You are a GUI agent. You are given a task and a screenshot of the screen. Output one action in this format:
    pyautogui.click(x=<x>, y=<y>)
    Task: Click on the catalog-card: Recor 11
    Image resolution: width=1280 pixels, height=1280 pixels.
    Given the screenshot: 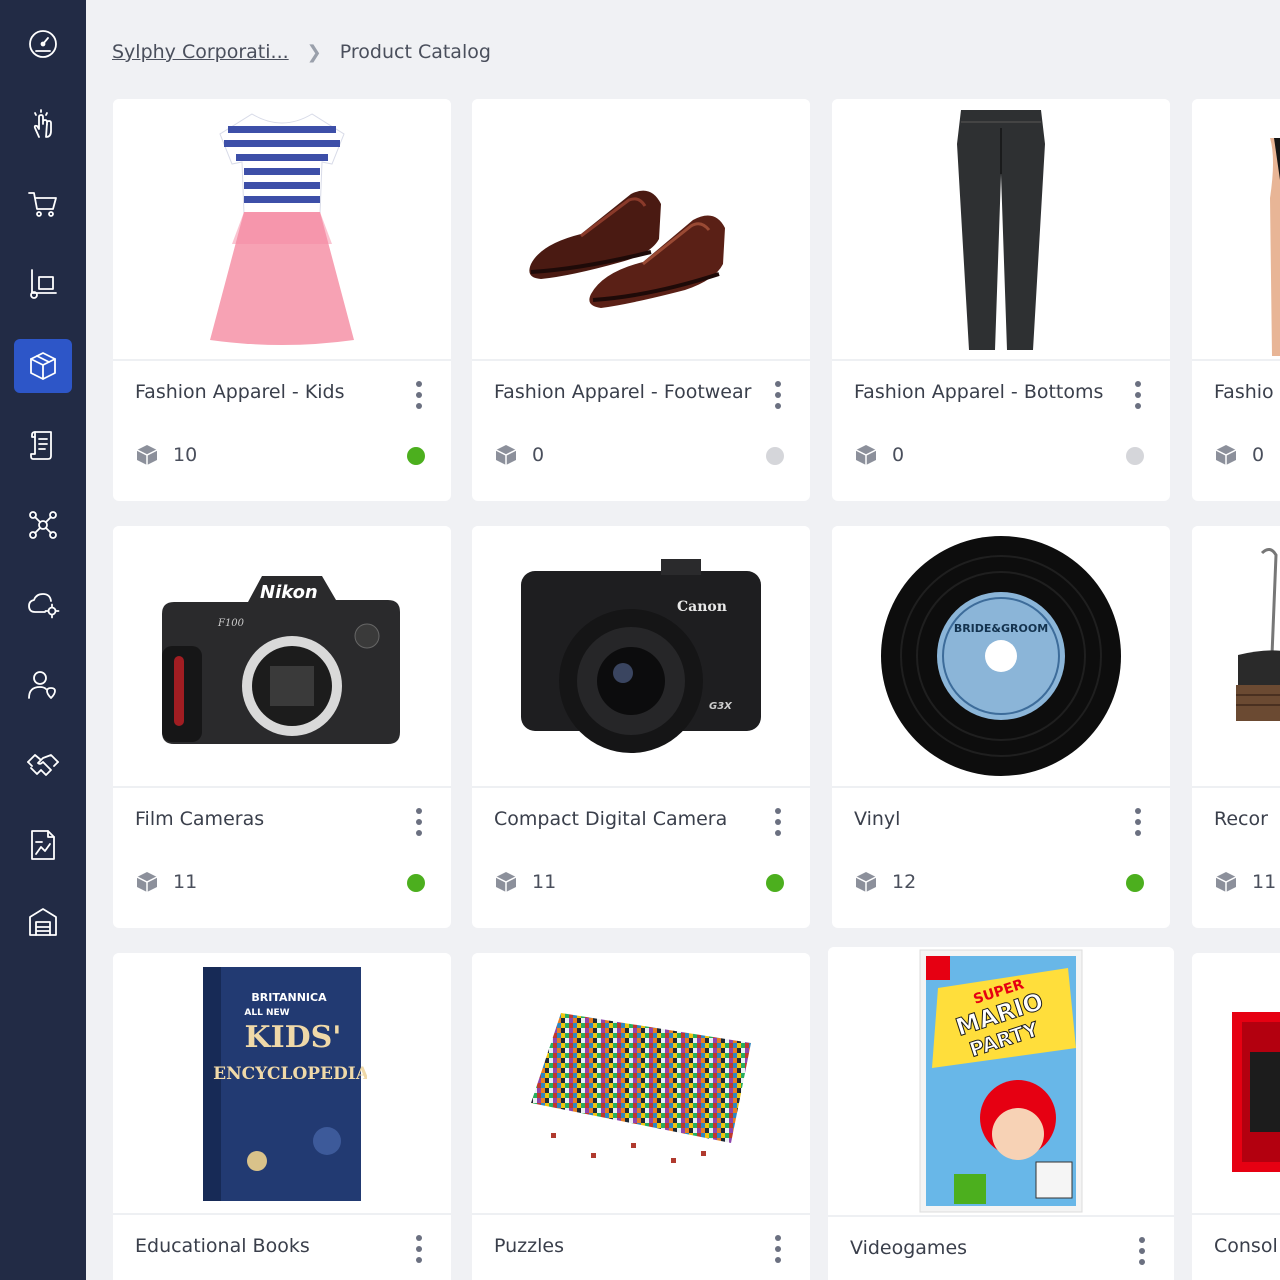 What is the action you would take?
    pyautogui.click(x=1236, y=727)
    